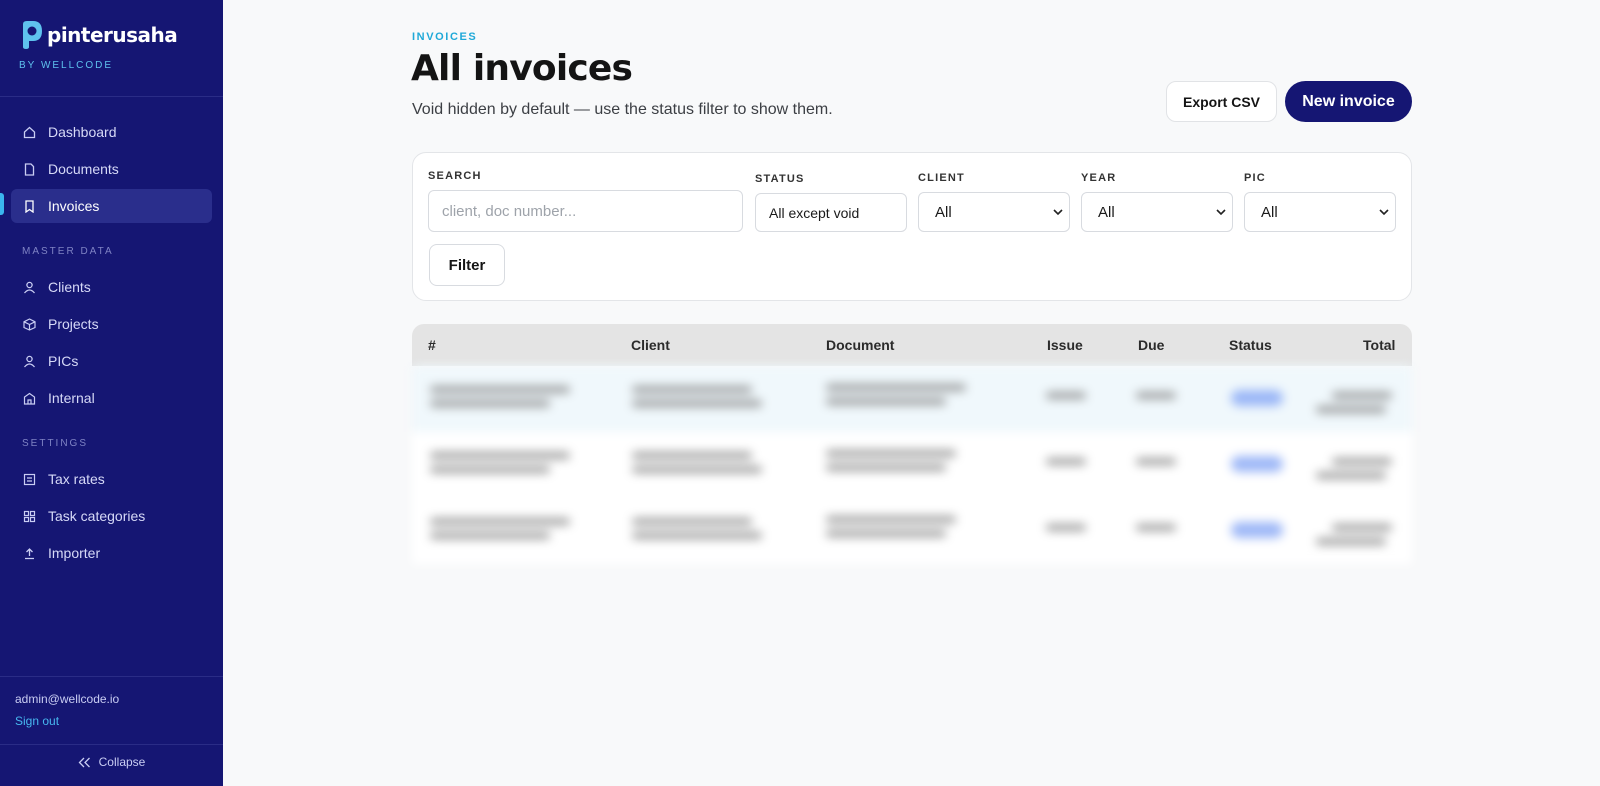  Describe the element at coordinates (1106, 212) in the screenshot. I see `year-select-value: All` at that location.